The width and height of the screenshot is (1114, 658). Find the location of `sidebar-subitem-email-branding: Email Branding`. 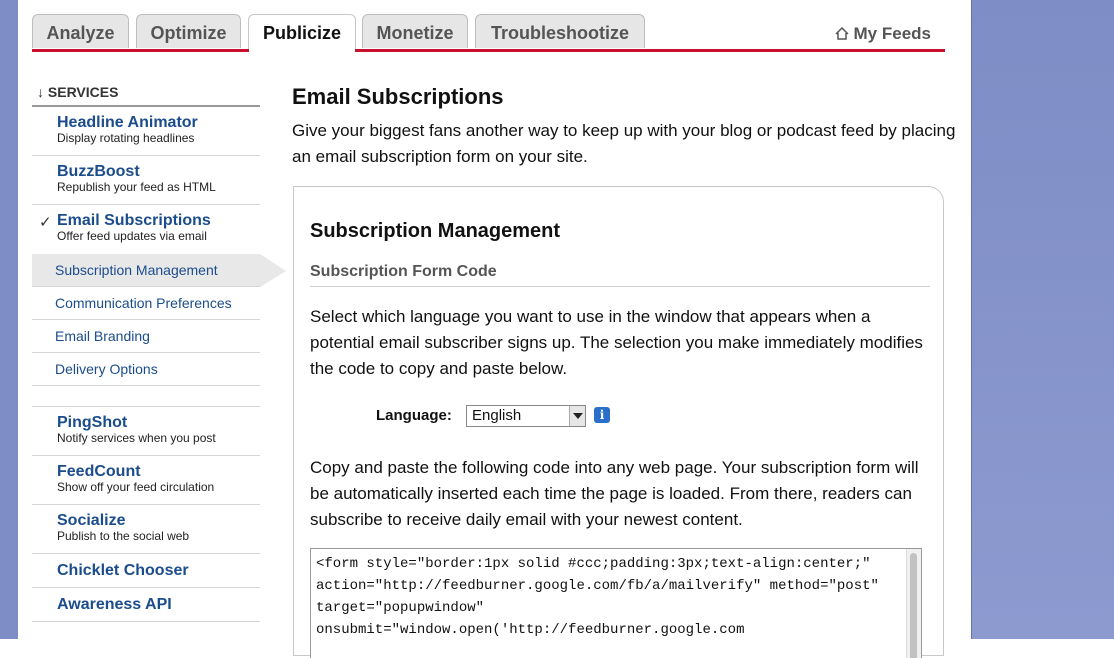

sidebar-subitem-email-branding: Email Branding is located at coordinates (146, 336).